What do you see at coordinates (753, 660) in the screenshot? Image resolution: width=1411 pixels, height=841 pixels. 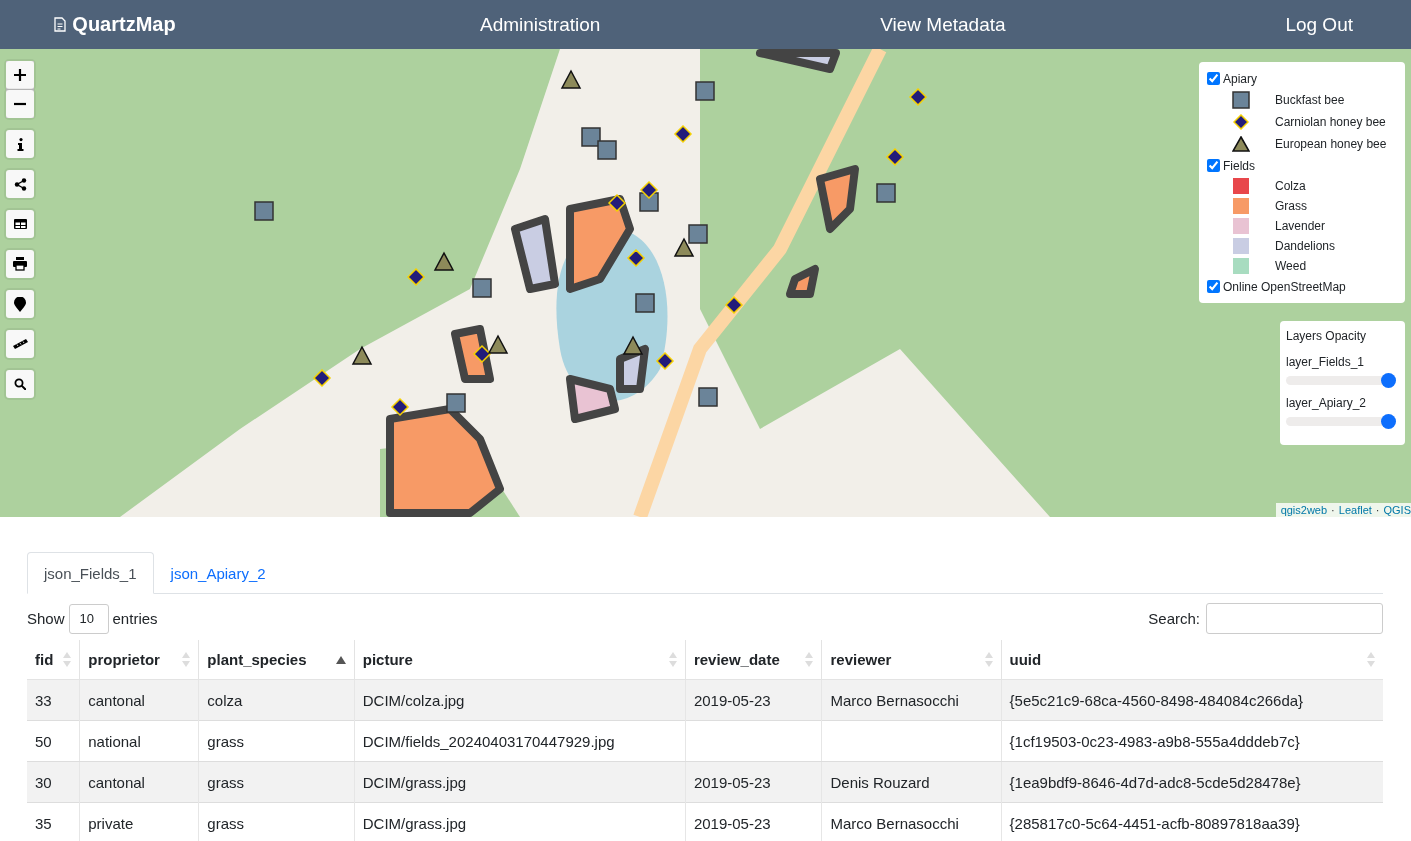 I see `column-header: review_date` at bounding box center [753, 660].